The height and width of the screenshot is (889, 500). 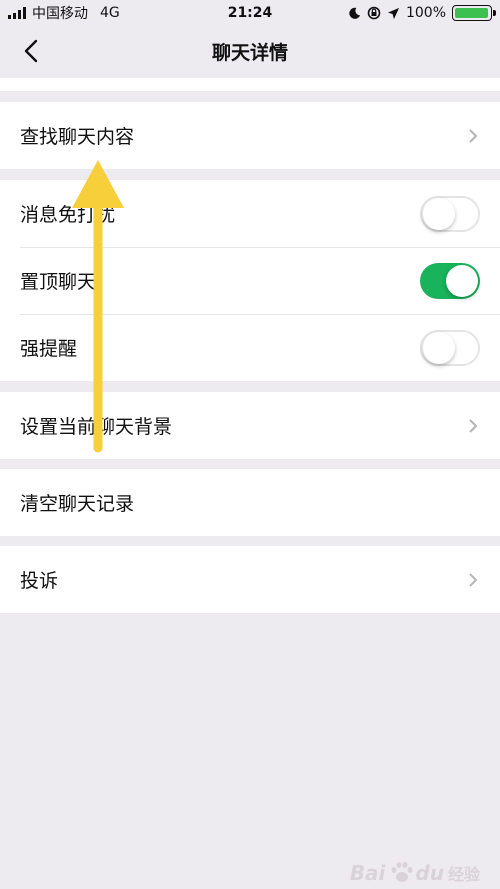 I want to click on sticky-on-top-toggle, so click(x=450, y=280).